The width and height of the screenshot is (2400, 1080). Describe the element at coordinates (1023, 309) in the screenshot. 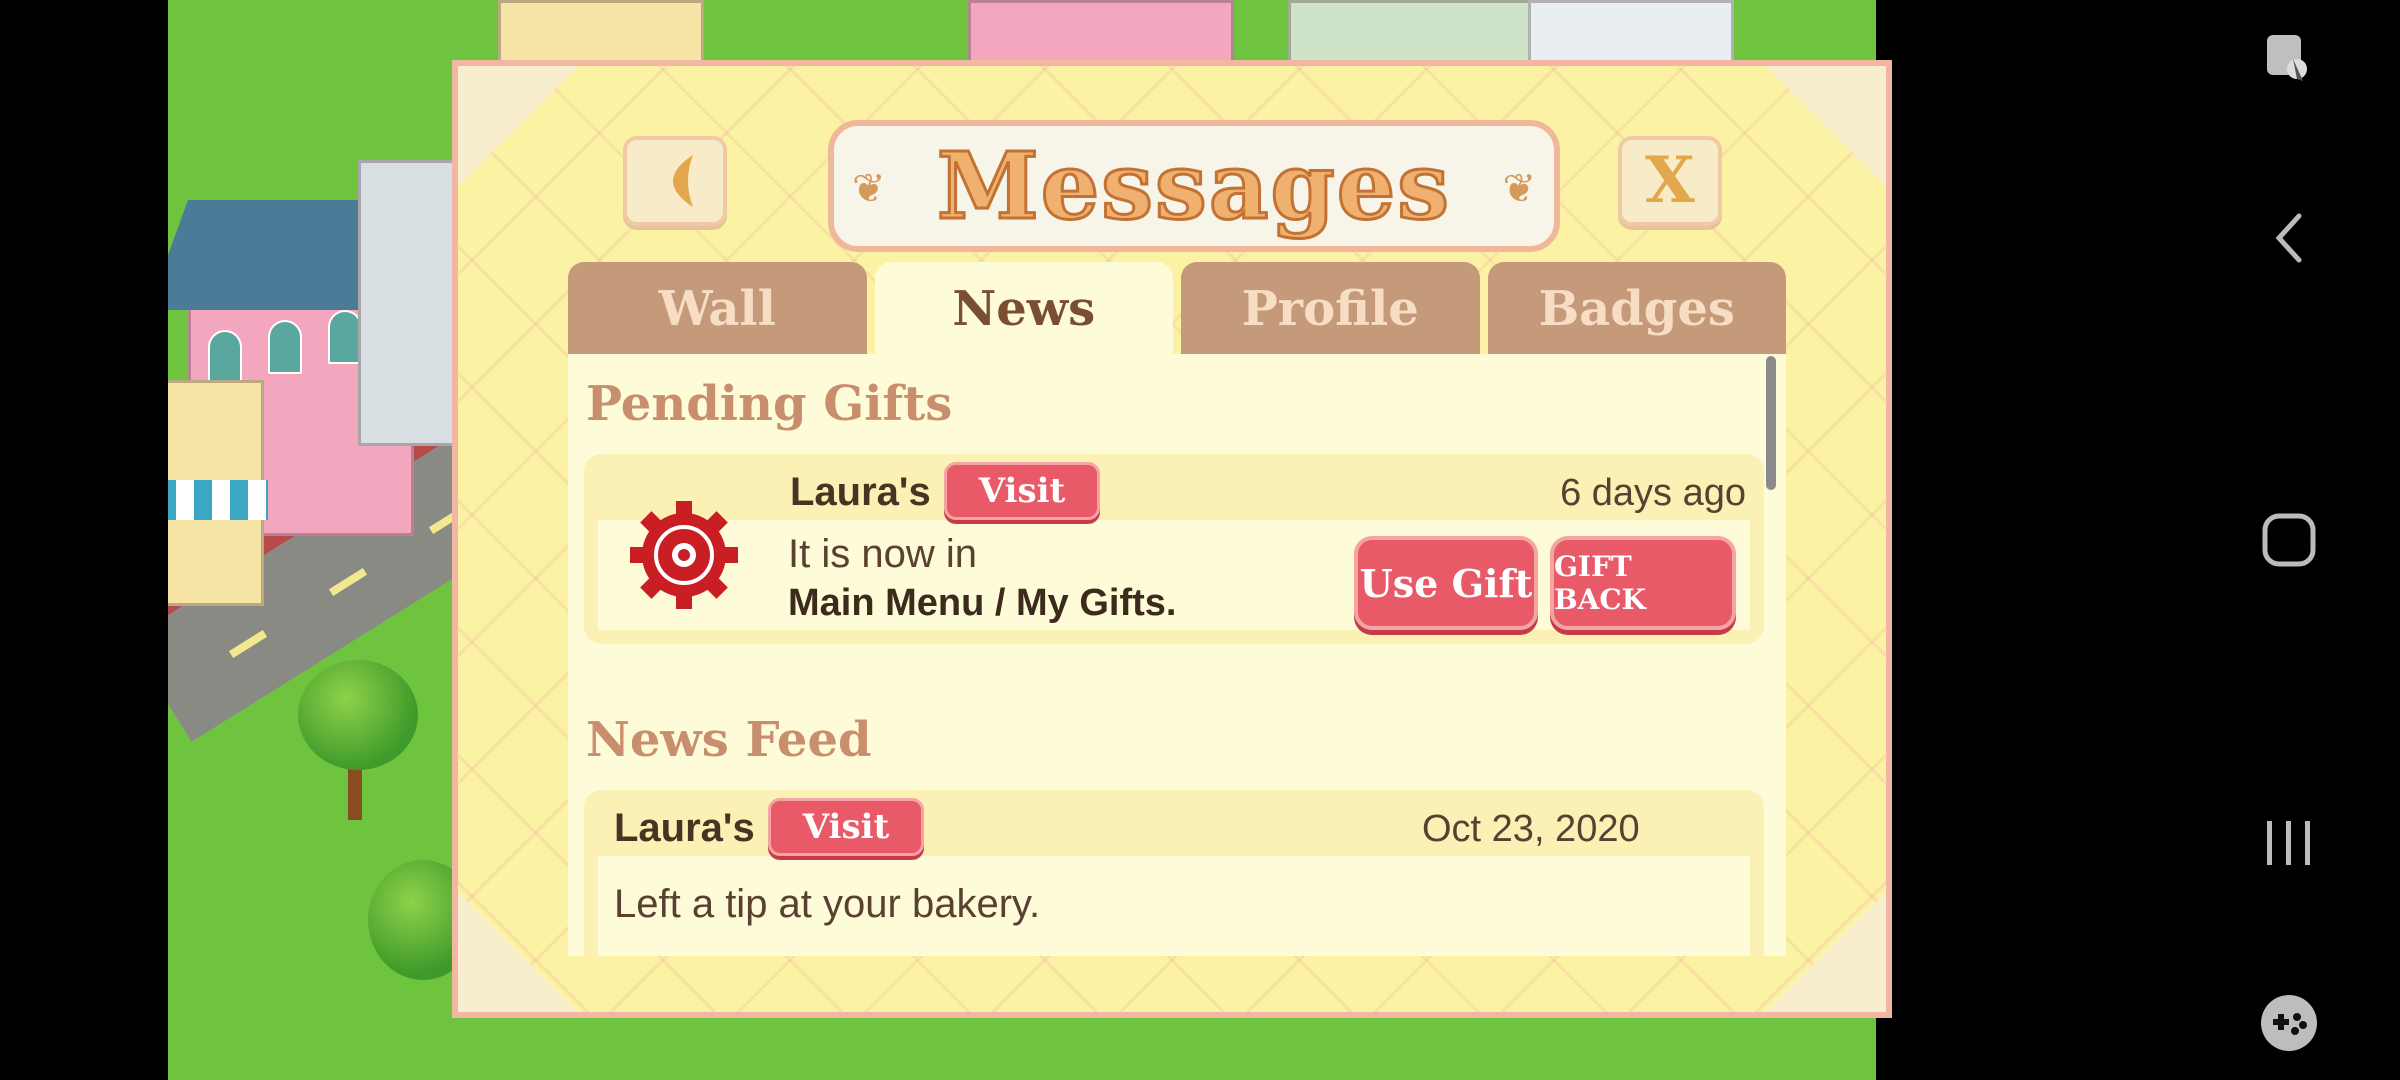

I see `tab-news: News` at that location.